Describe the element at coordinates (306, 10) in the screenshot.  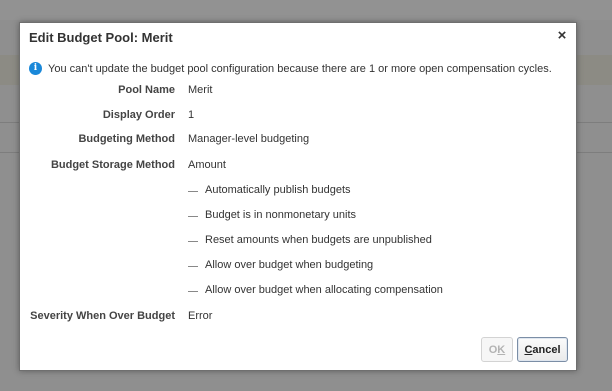
I see `background-page-header` at that location.